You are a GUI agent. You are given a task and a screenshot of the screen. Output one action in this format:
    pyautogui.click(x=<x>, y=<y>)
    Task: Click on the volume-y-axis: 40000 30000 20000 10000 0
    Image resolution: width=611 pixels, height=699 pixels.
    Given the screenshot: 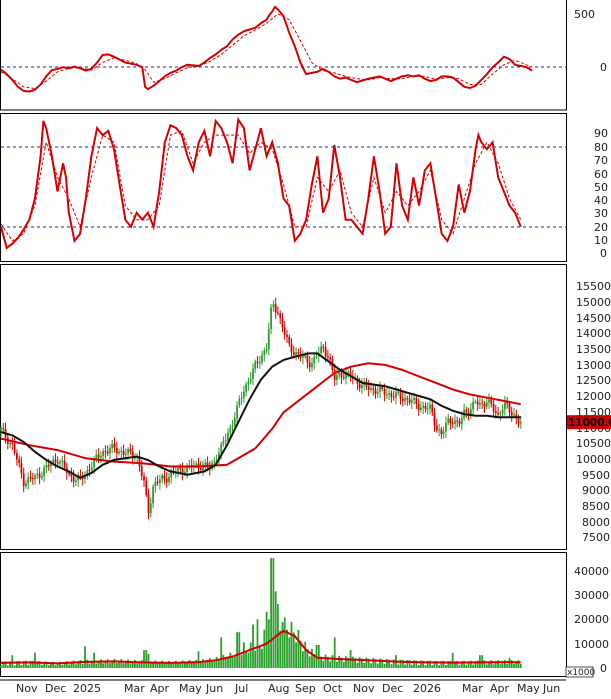 What is the action you would take?
    pyautogui.click(x=591, y=620)
    